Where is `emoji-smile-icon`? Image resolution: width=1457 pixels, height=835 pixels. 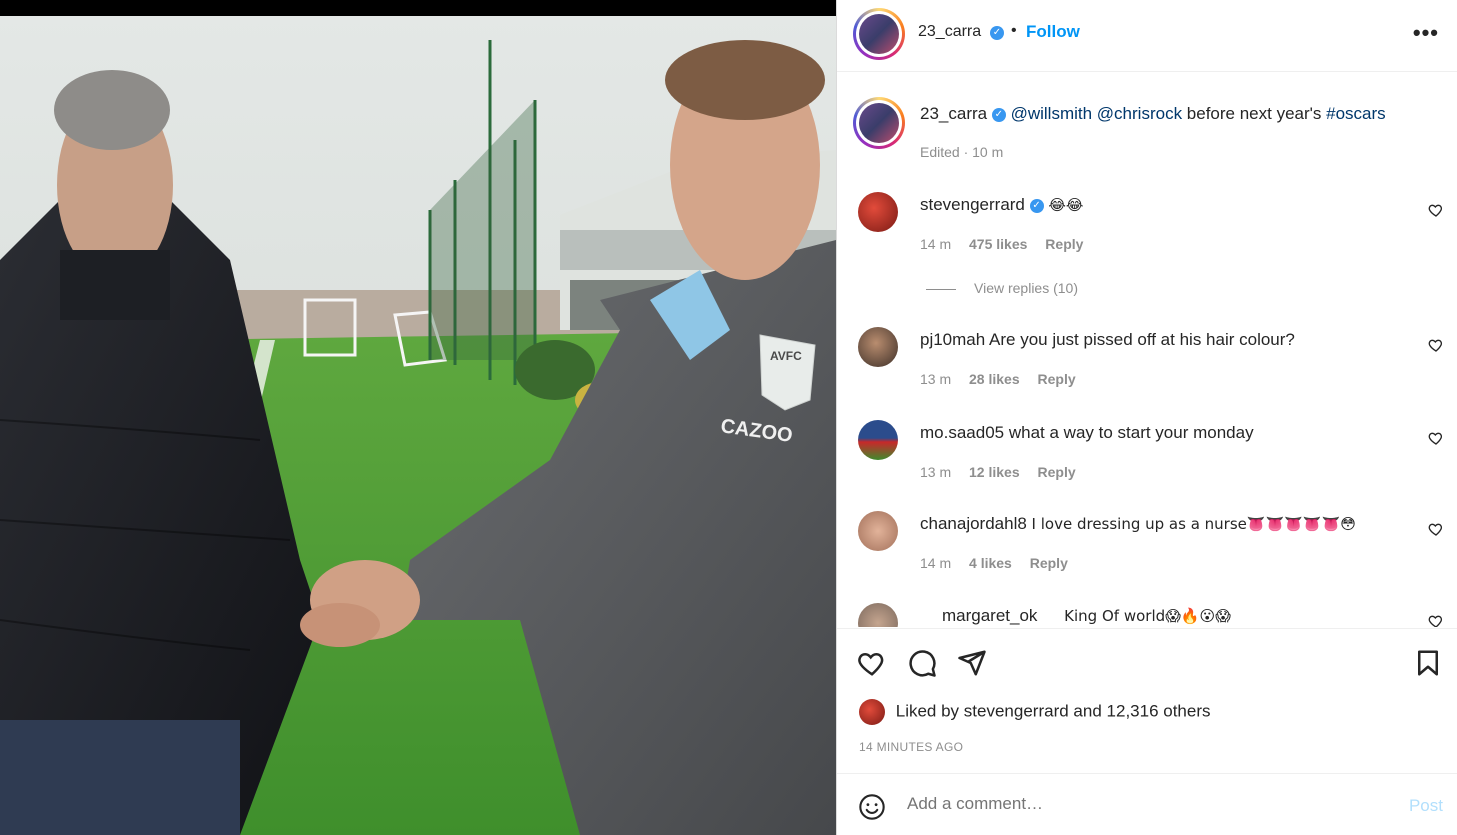 emoji-smile-icon is located at coordinates (872, 807).